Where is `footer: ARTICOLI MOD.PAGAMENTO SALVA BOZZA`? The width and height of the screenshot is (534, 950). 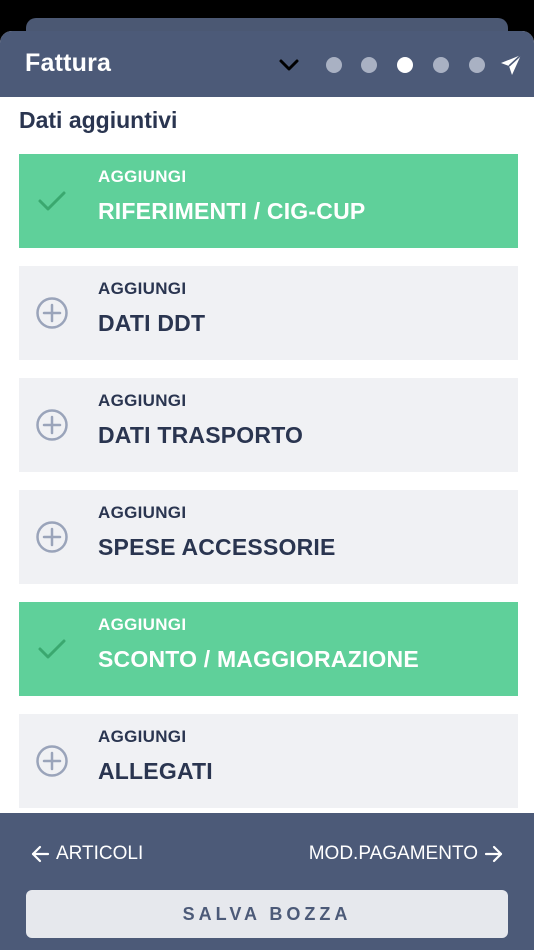 footer: ARTICOLI MOD.PAGAMENTO SALVA BOZZA is located at coordinates (267, 881).